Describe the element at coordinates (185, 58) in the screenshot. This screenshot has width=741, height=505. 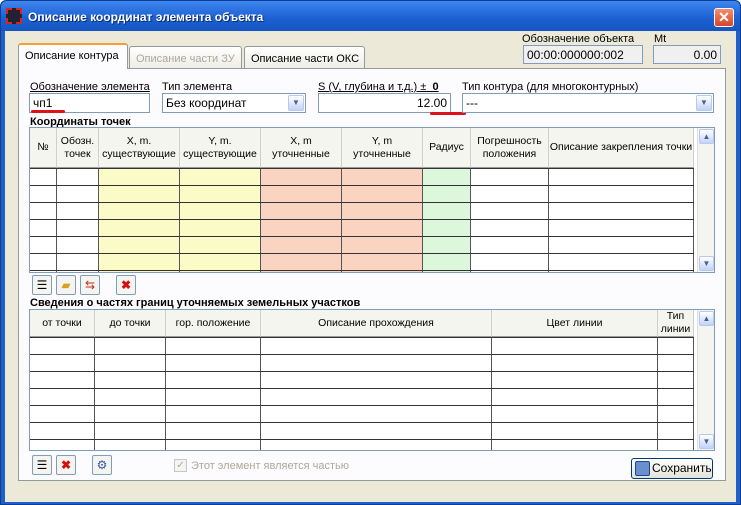
I see `tab-land-part: Описание части ЗУ` at that location.